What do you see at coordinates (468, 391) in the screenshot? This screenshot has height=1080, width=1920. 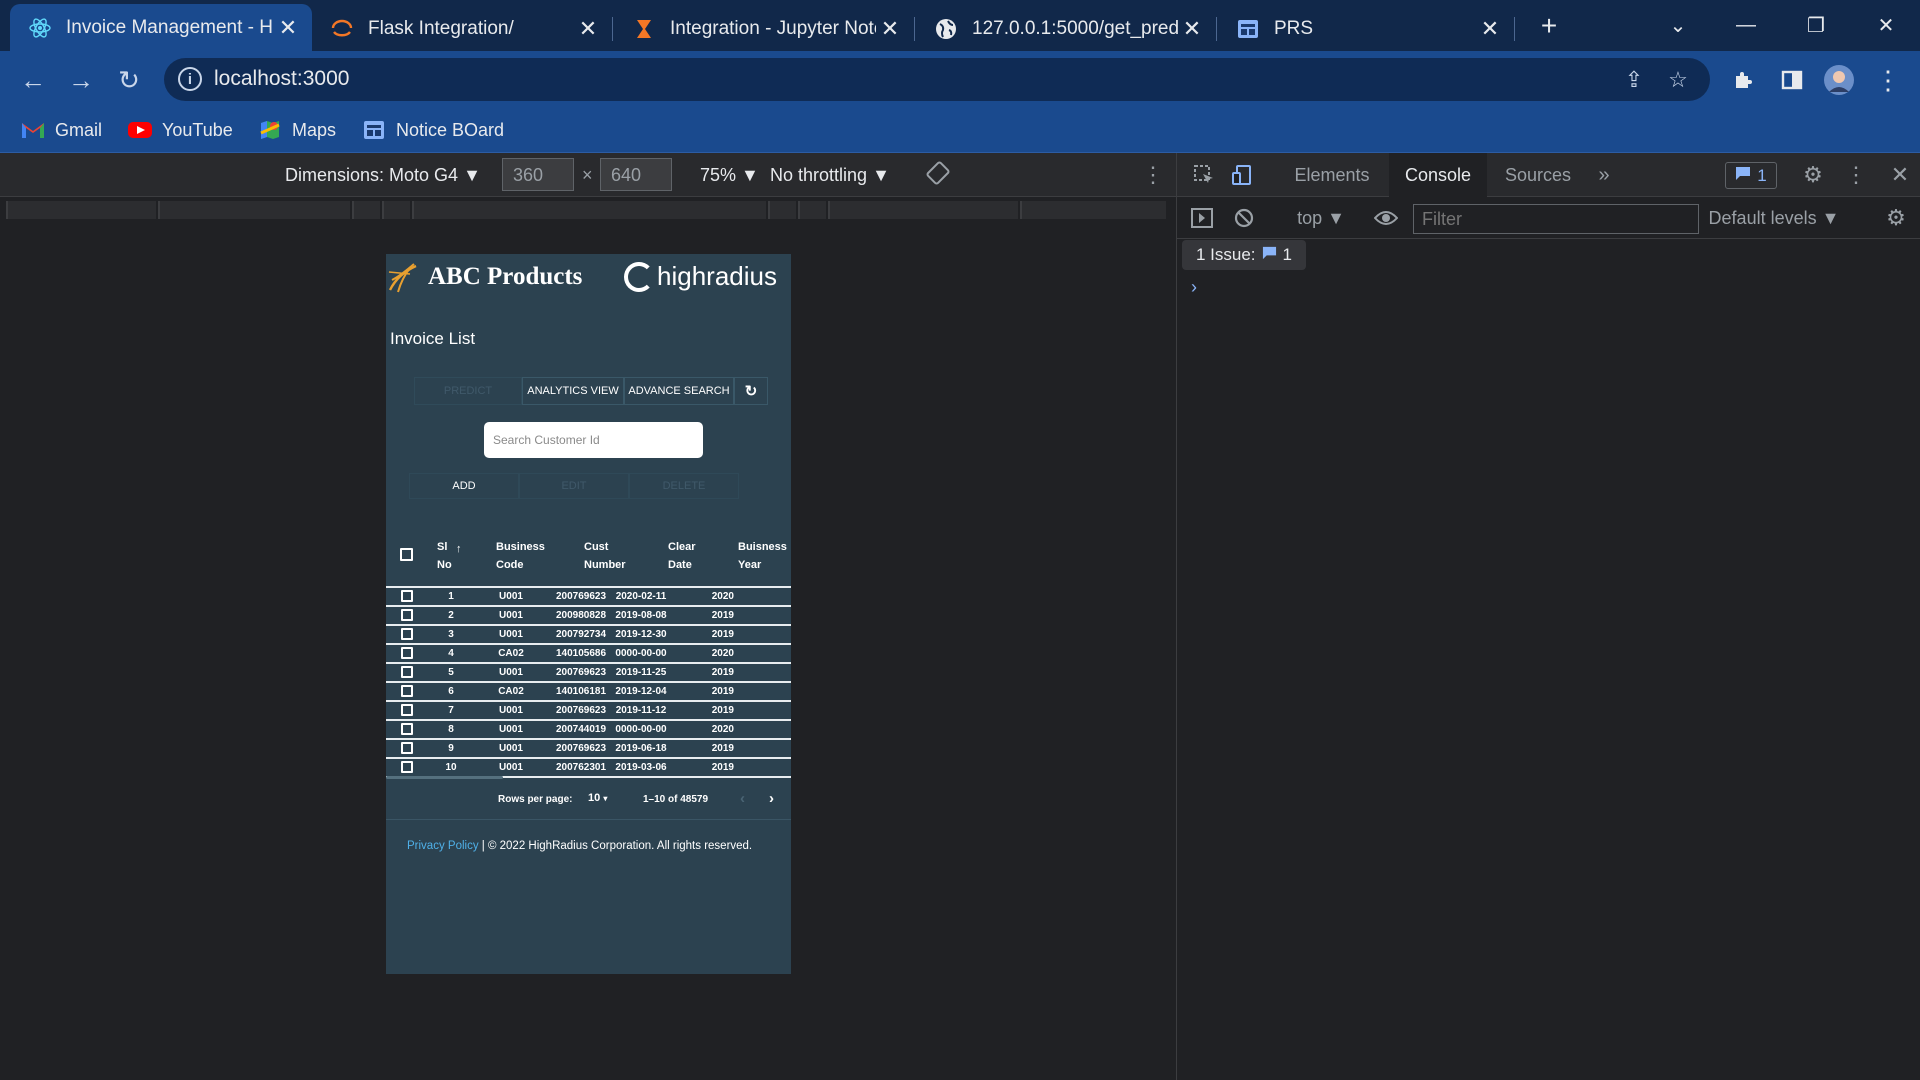 I see `predict-button: PREDICT` at bounding box center [468, 391].